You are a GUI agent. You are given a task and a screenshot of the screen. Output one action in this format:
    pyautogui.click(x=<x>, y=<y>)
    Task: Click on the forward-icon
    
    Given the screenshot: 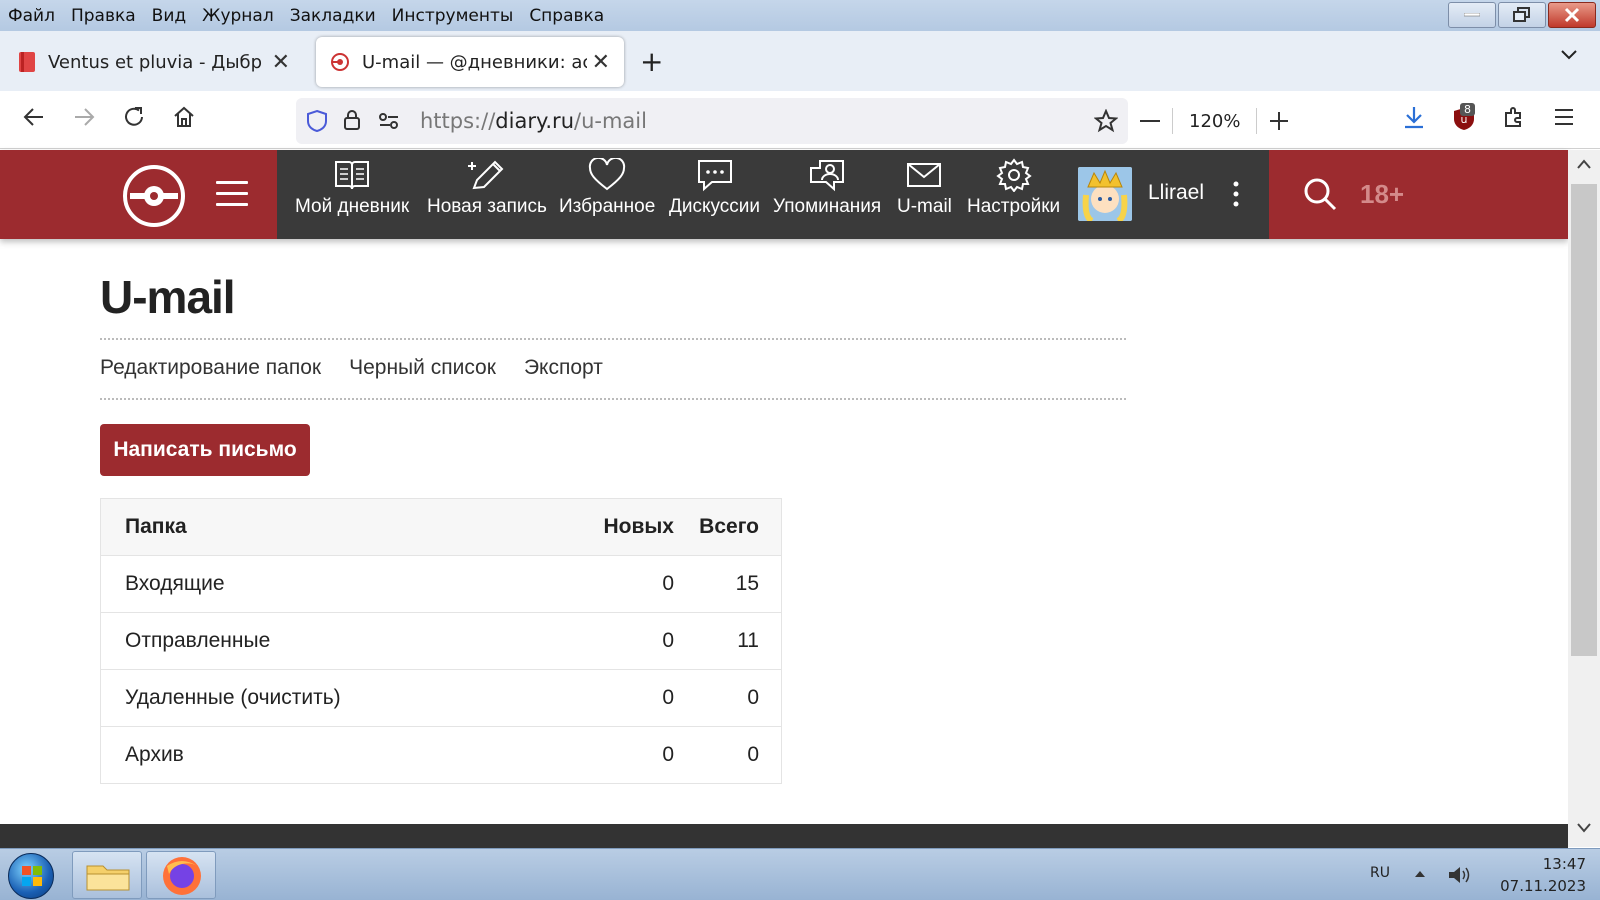 What is the action you would take?
    pyautogui.click(x=84, y=117)
    